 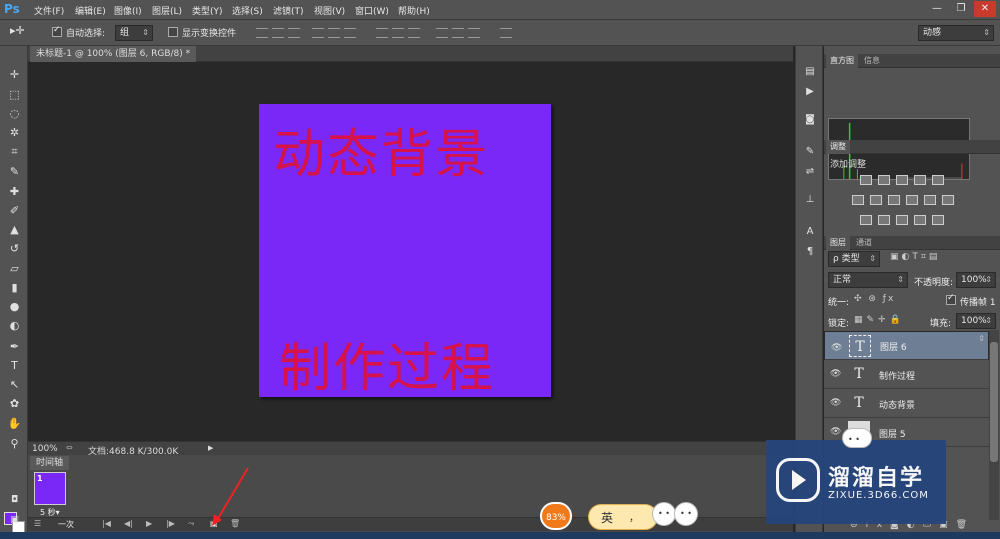 What do you see at coordinates (90, 10) in the screenshot?
I see `menu-edit: 编辑(E)` at bounding box center [90, 10].